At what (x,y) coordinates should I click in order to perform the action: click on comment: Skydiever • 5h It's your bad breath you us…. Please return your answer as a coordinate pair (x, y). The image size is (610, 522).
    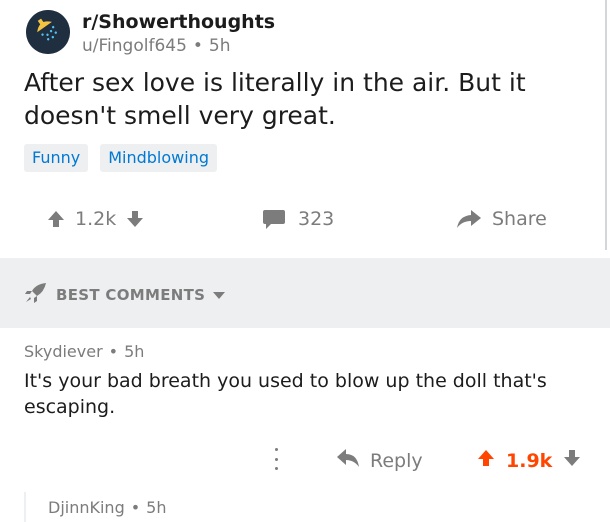
    Looking at the image, I should click on (309, 381).